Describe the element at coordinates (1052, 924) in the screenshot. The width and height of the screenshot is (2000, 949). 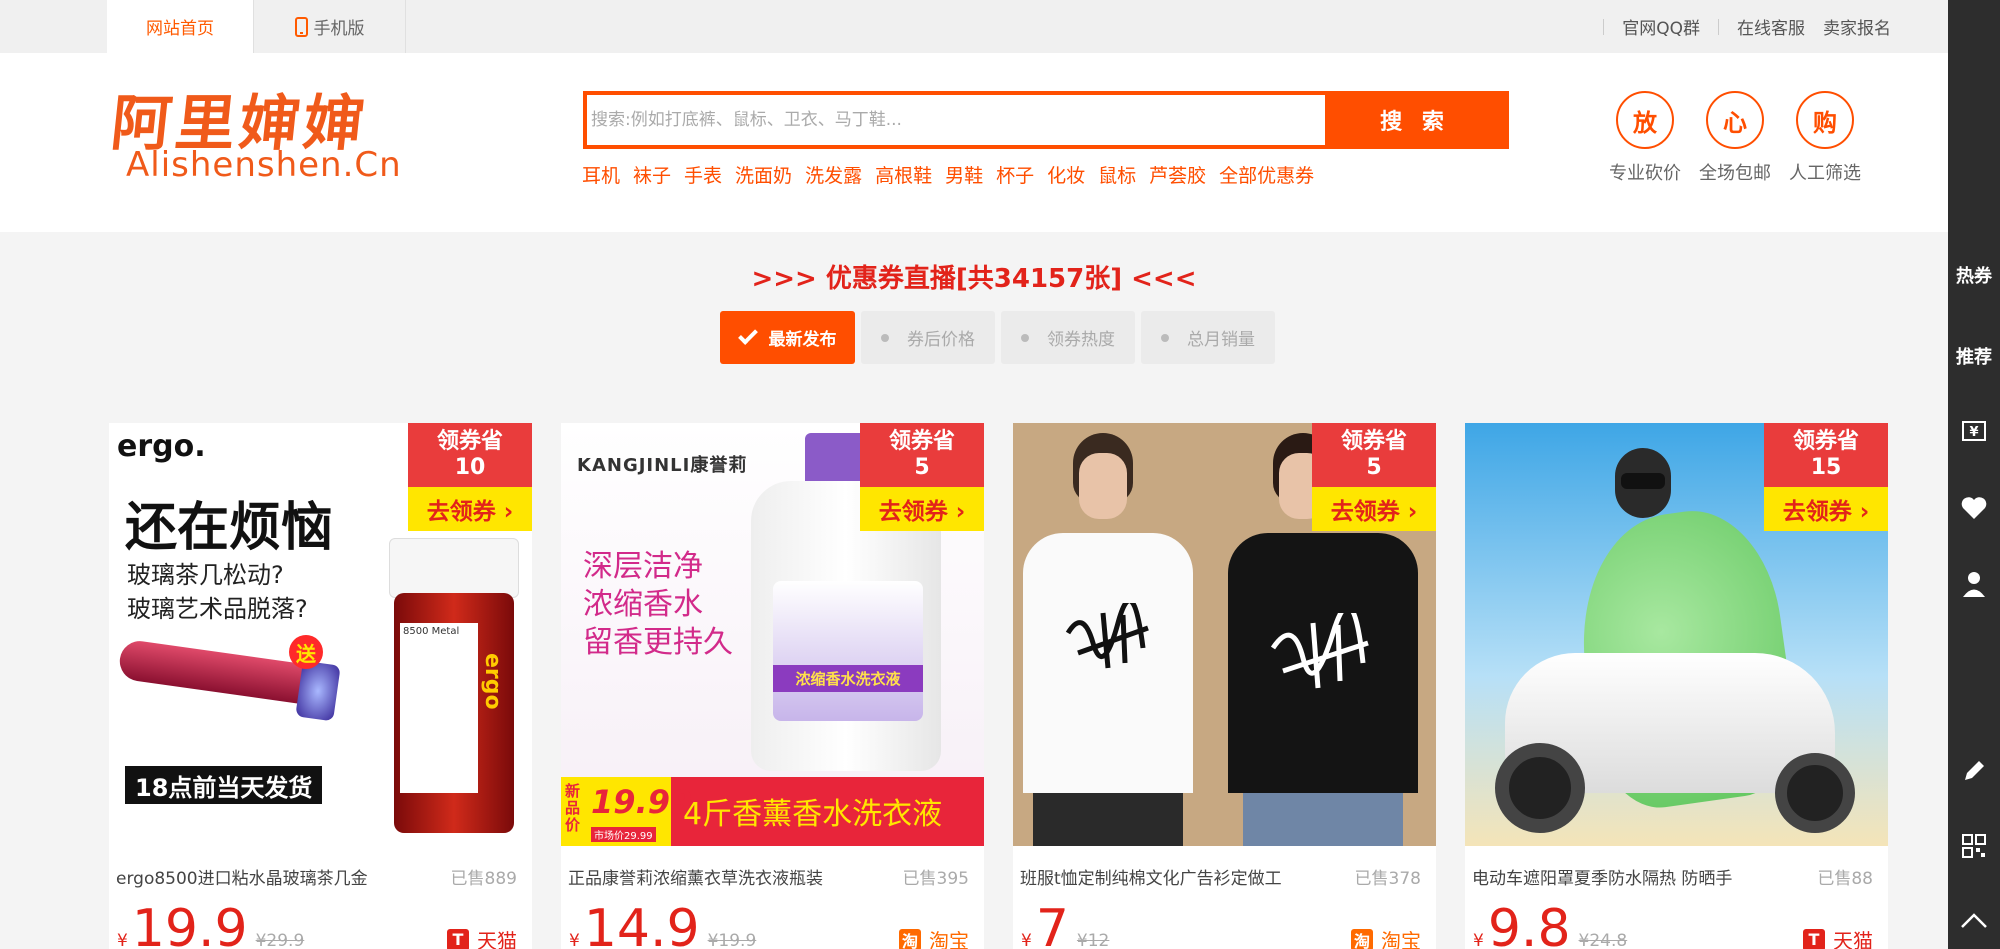
I see `coupon-price: 7` at that location.